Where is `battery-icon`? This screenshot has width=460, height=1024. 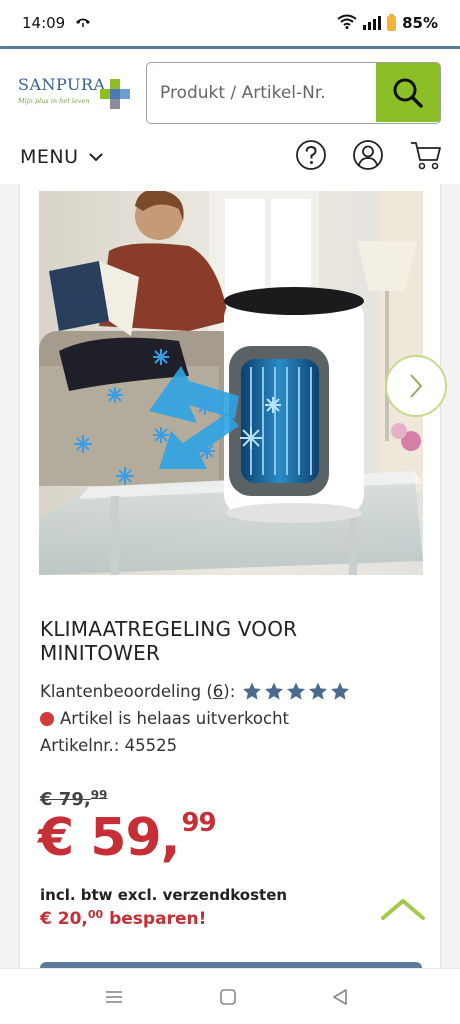 battery-icon is located at coordinates (392, 22).